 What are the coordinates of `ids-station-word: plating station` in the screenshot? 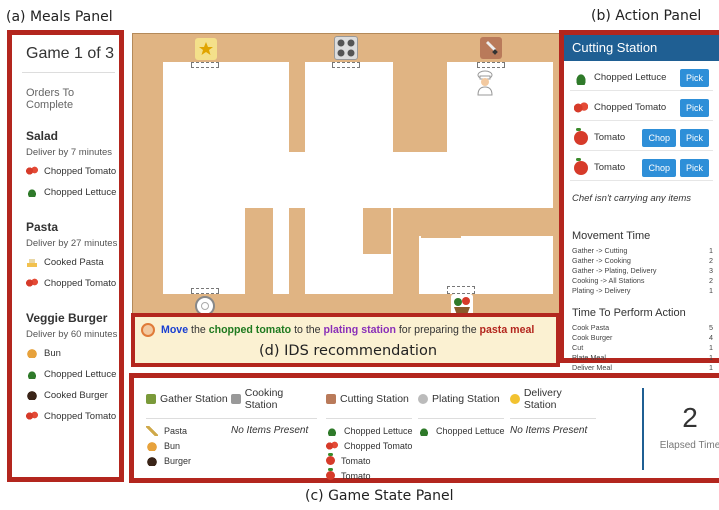 It's located at (359, 330).